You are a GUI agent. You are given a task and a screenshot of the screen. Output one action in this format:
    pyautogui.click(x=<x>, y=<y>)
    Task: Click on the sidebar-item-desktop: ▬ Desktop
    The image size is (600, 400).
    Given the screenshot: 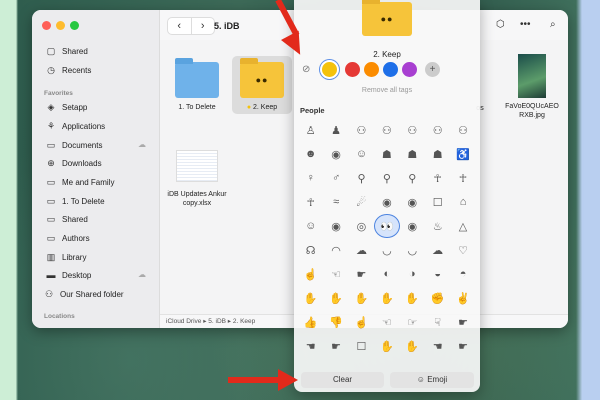 What is the action you would take?
    pyautogui.click(x=69, y=275)
    